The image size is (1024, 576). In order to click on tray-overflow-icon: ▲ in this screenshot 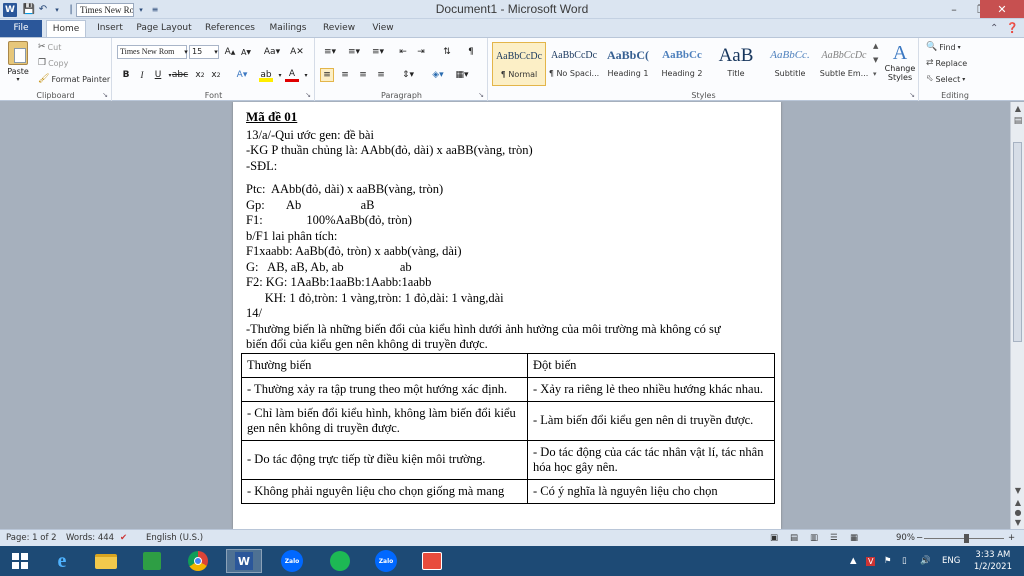, I will do `click(853, 561)`.